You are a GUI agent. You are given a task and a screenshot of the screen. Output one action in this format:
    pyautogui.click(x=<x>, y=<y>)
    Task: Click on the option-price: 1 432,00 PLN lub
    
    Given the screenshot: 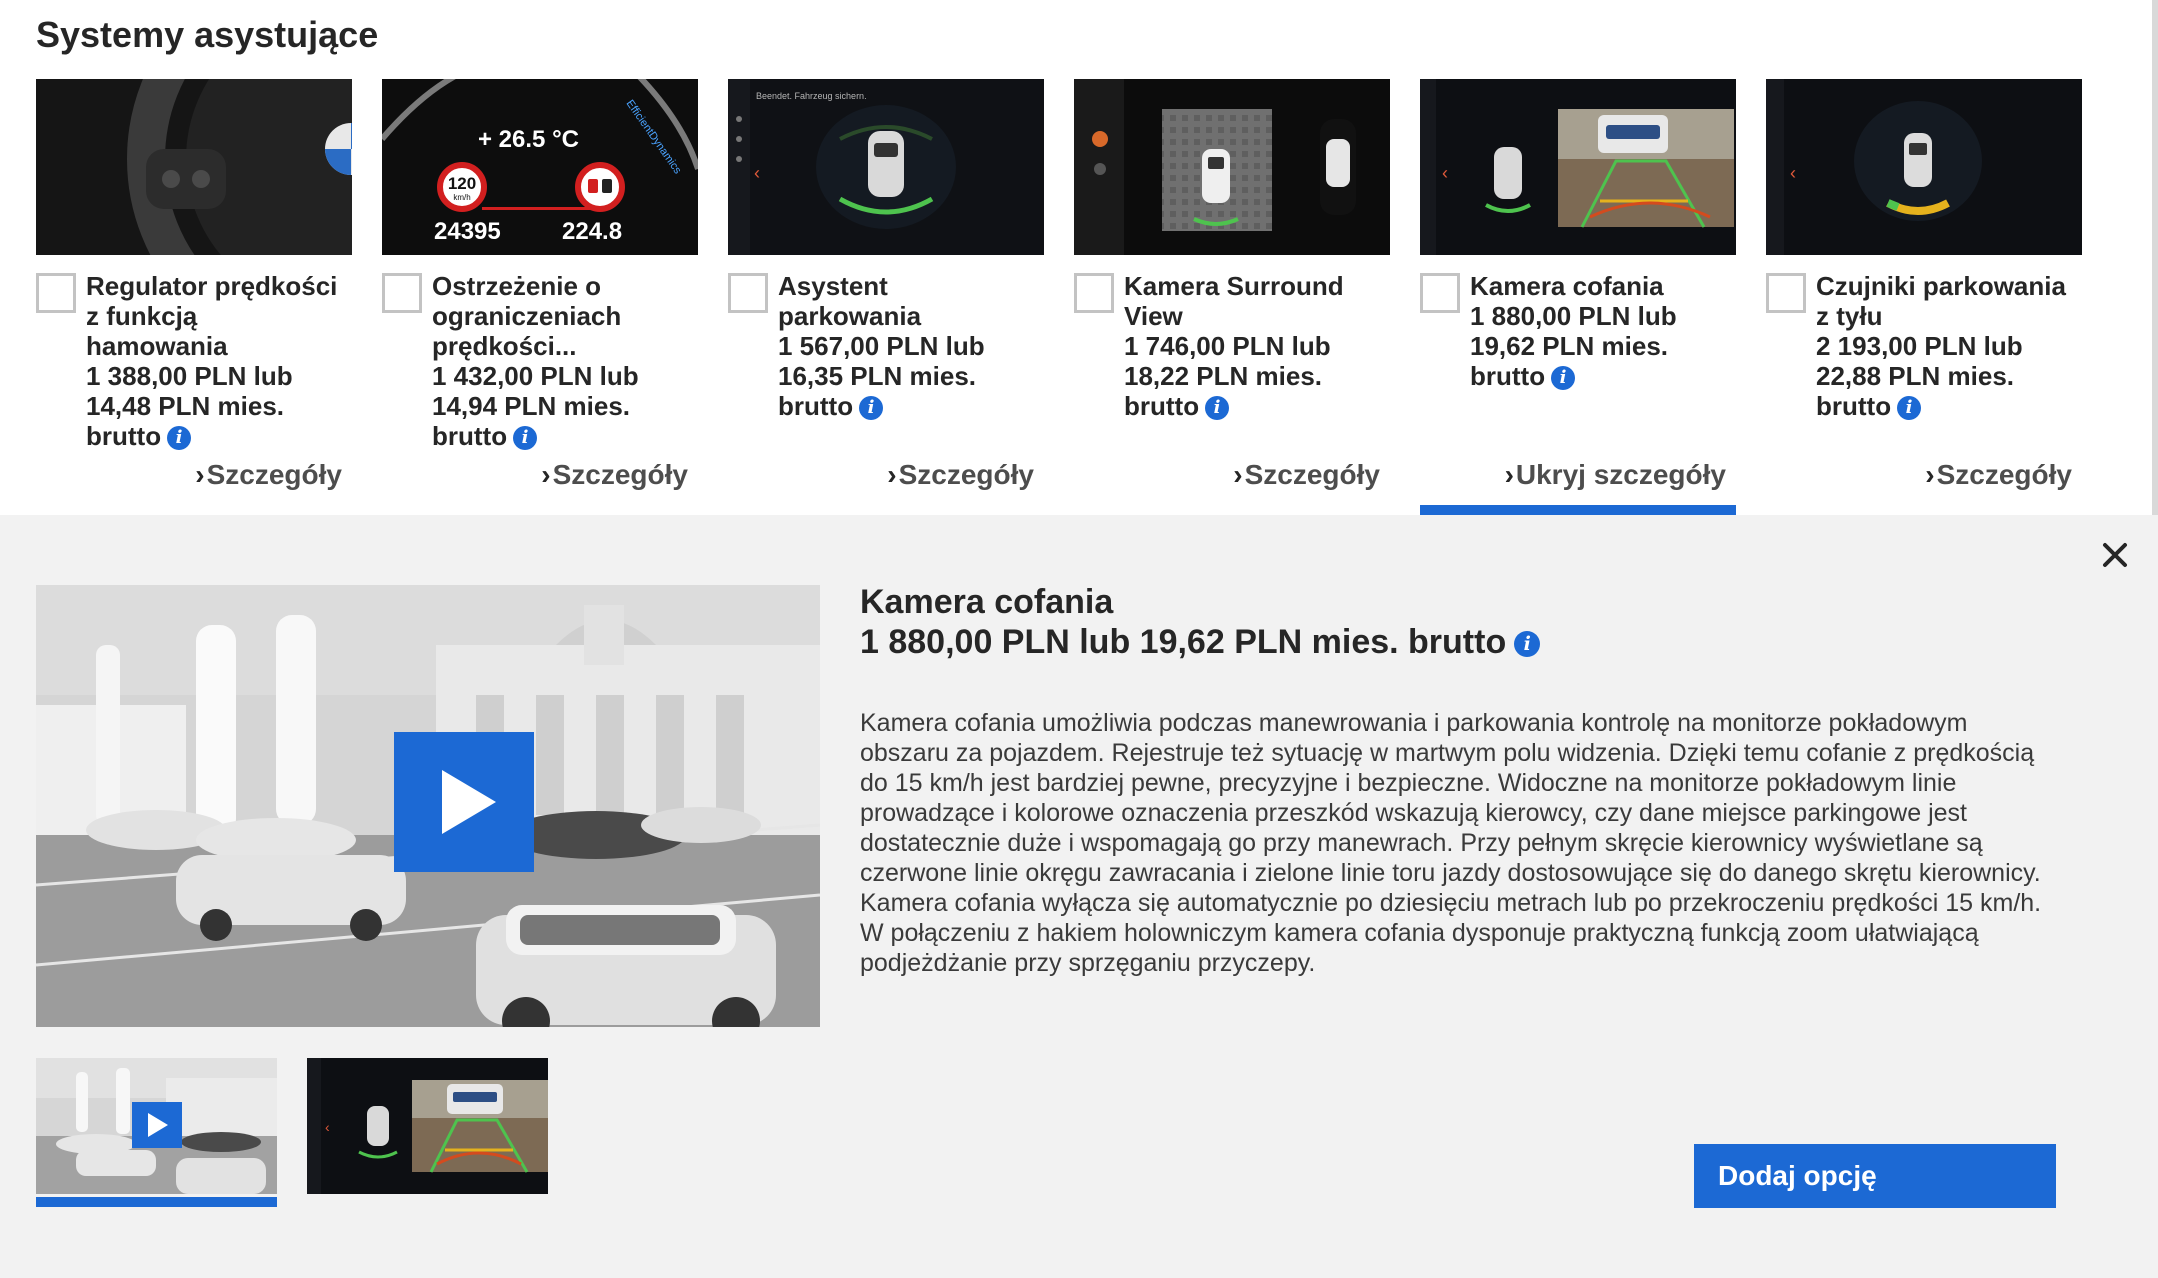 What is the action you would take?
    pyautogui.click(x=535, y=376)
    